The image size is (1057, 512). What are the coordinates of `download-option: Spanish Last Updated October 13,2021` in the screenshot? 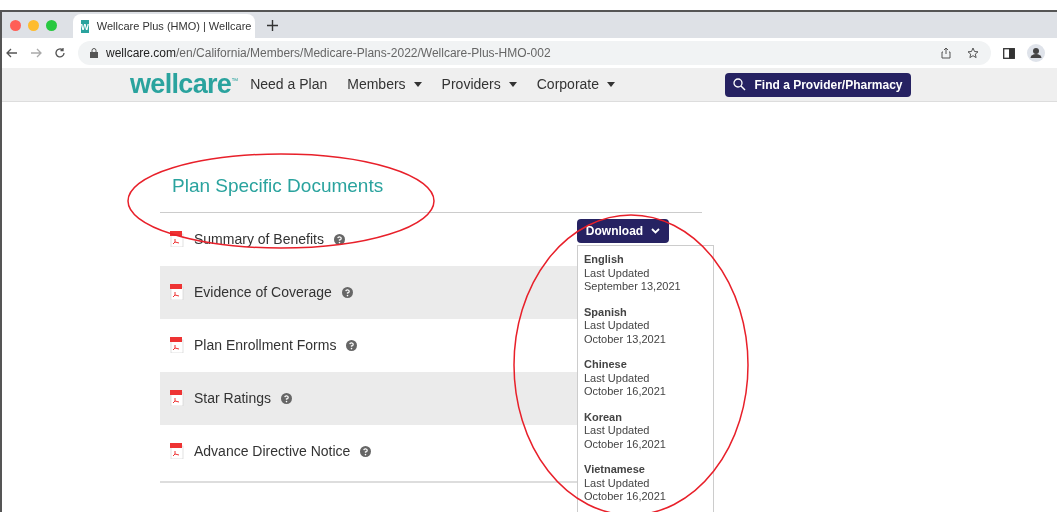 It's located at (645, 325).